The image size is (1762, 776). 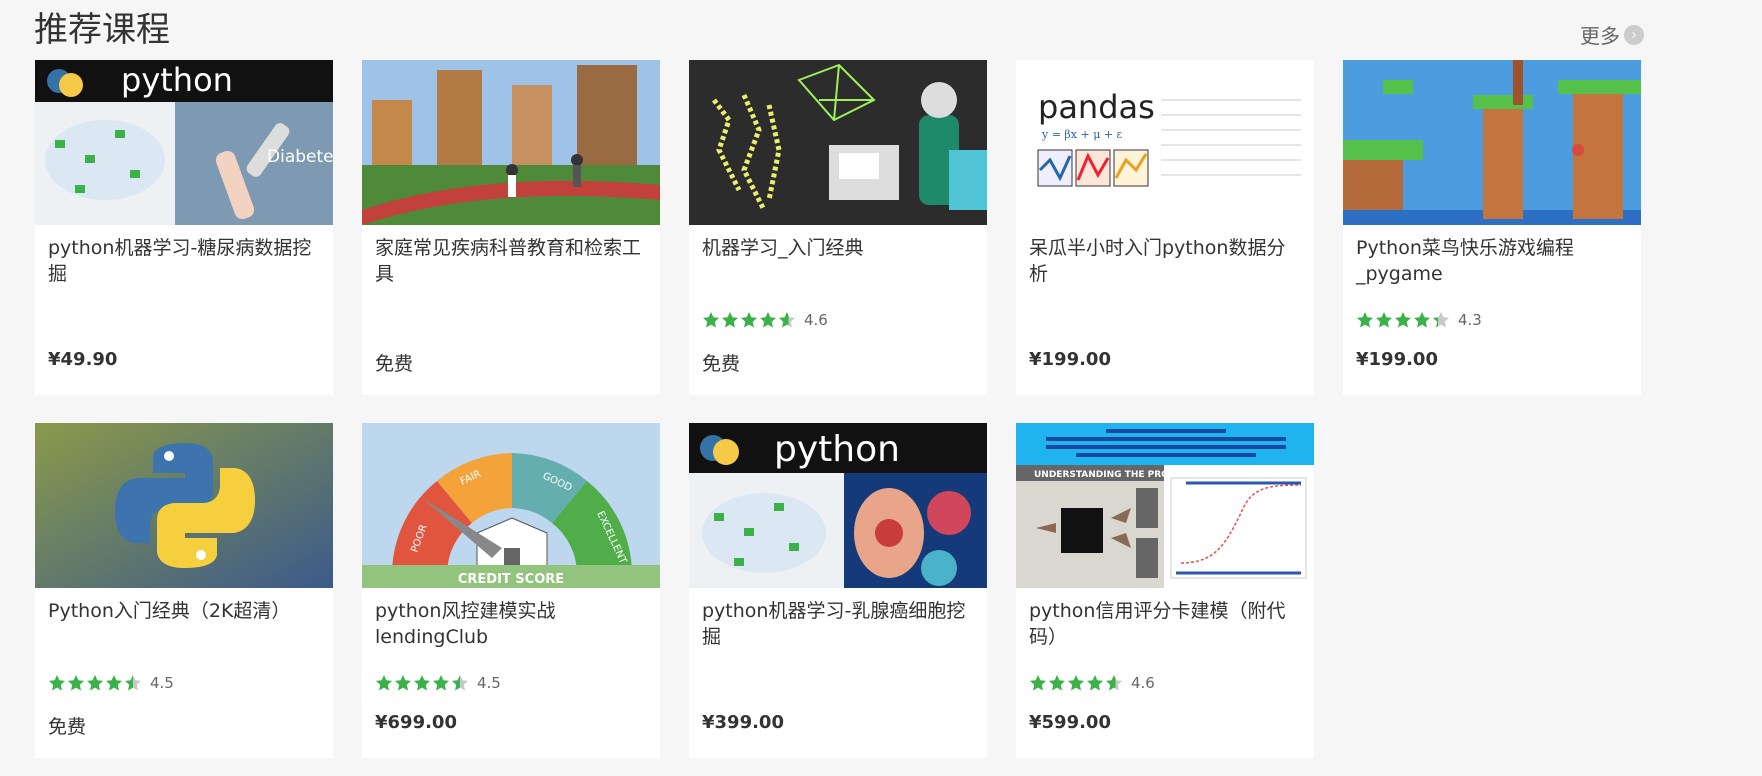 I want to click on svg-text: CREDIT SCORE, so click(x=511, y=579).